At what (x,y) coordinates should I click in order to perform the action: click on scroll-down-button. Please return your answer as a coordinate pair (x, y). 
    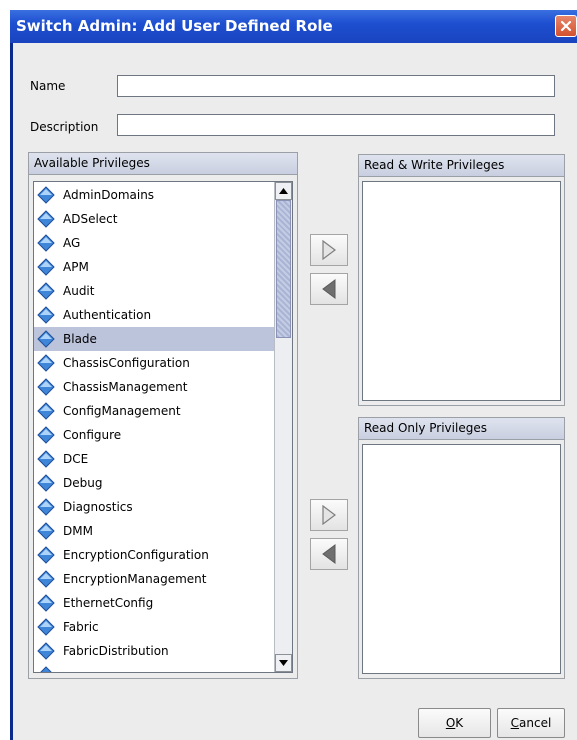
    Looking at the image, I should click on (283, 663).